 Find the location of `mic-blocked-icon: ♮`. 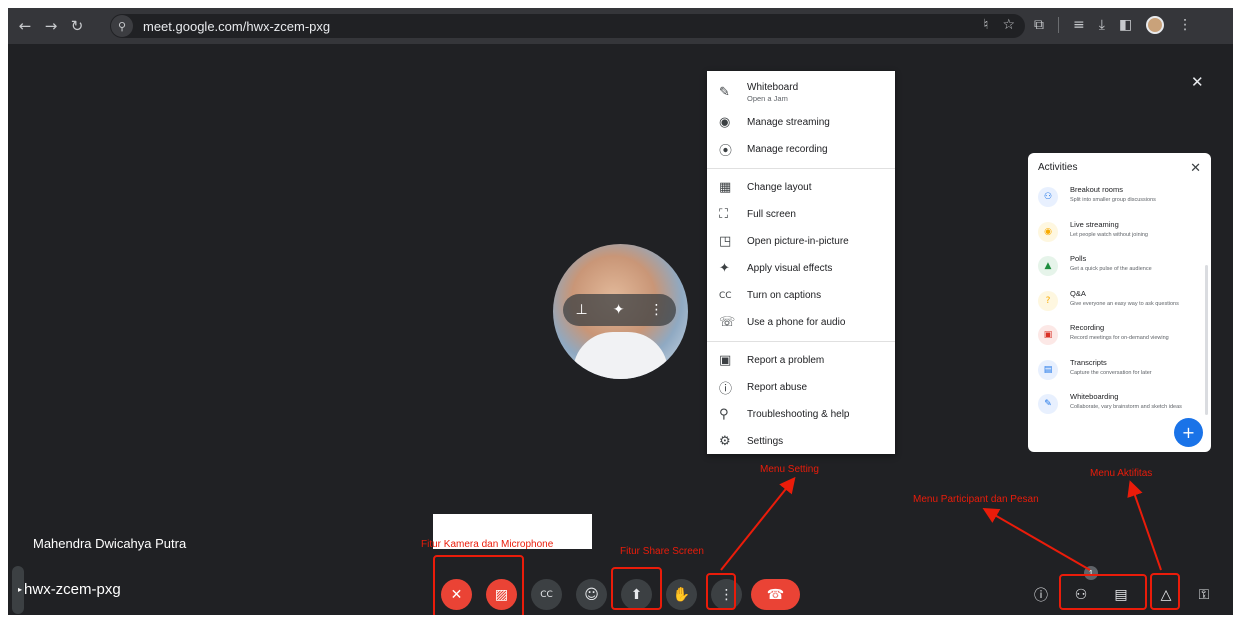

mic-blocked-icon: ♮ is located at coordinates (985, 25).